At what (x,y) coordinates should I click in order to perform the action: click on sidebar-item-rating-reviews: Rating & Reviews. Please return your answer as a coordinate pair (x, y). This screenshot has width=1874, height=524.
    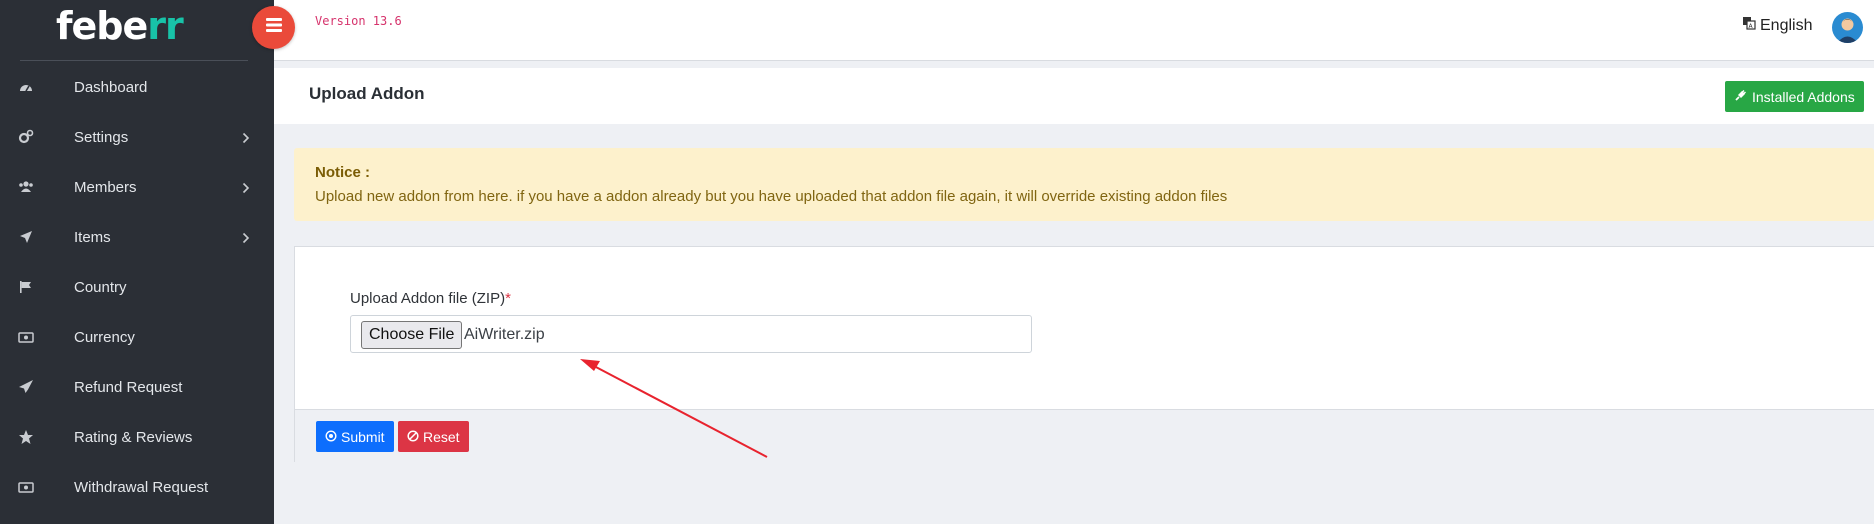
    Looking at the image, I should click on (137, 437).